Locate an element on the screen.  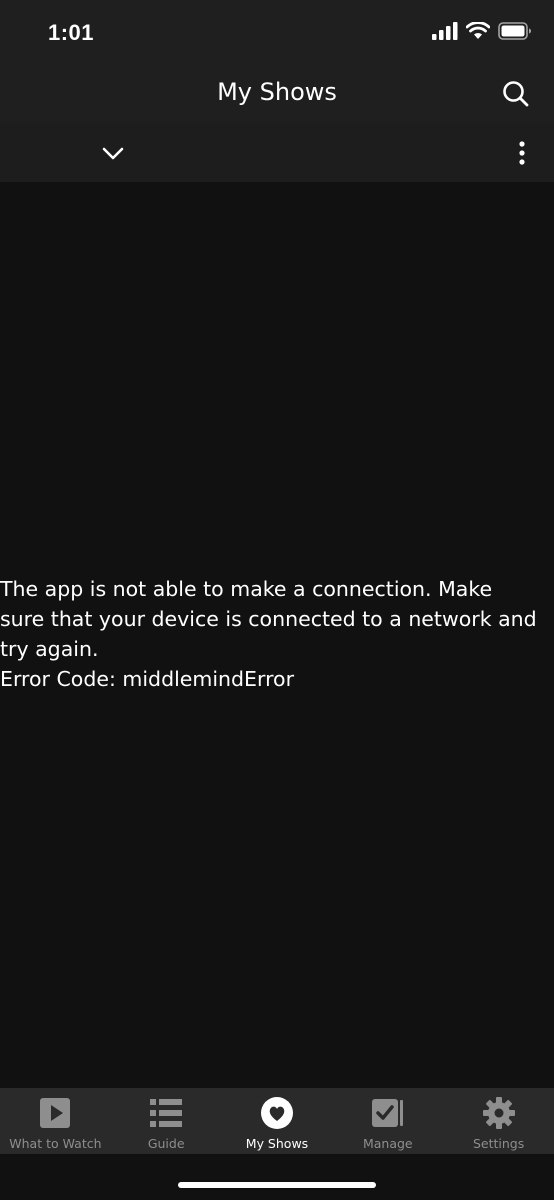
tab-guide: Guide is located at coordinates (166, 1121).